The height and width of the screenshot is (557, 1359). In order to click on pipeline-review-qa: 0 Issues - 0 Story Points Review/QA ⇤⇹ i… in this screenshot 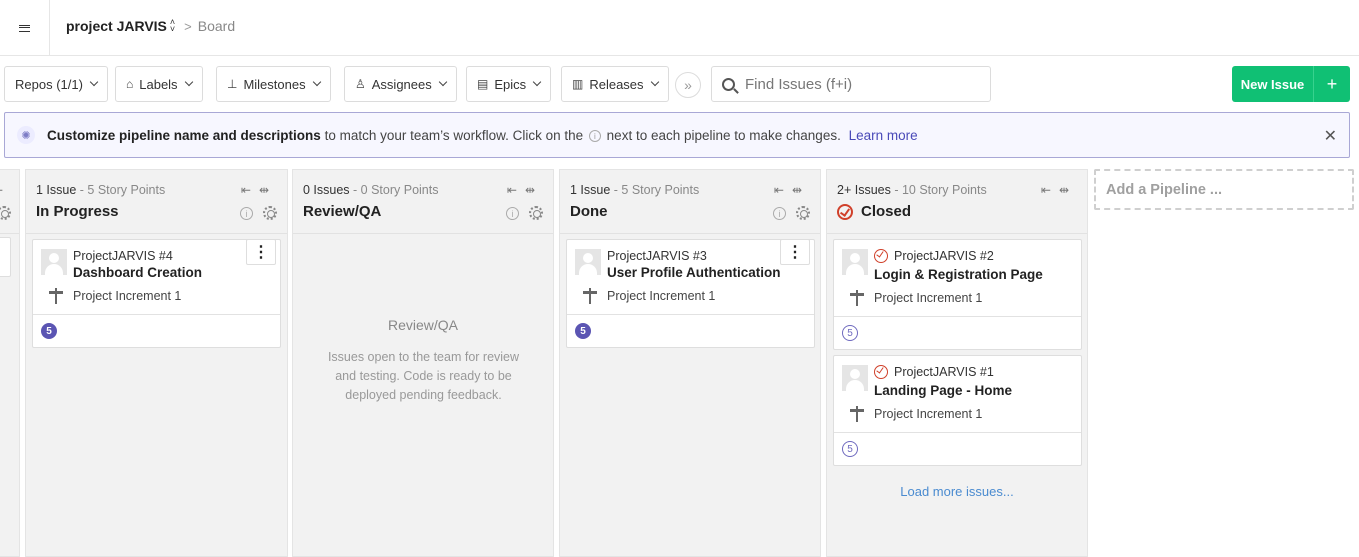, I will do `click(423, 363)`.